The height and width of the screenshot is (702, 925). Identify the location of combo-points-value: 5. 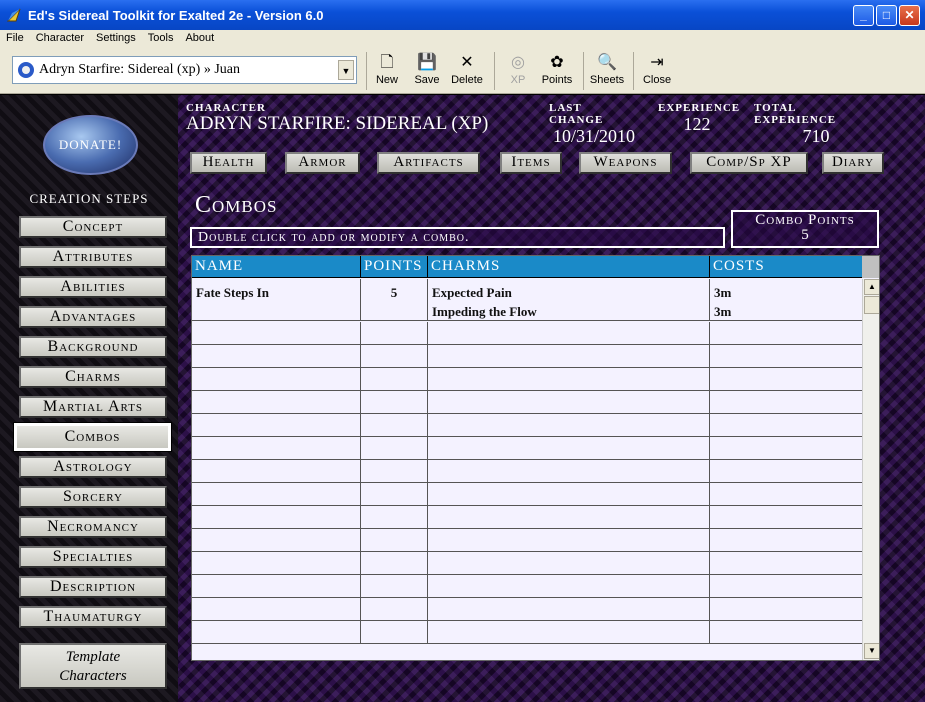
(805, 235).